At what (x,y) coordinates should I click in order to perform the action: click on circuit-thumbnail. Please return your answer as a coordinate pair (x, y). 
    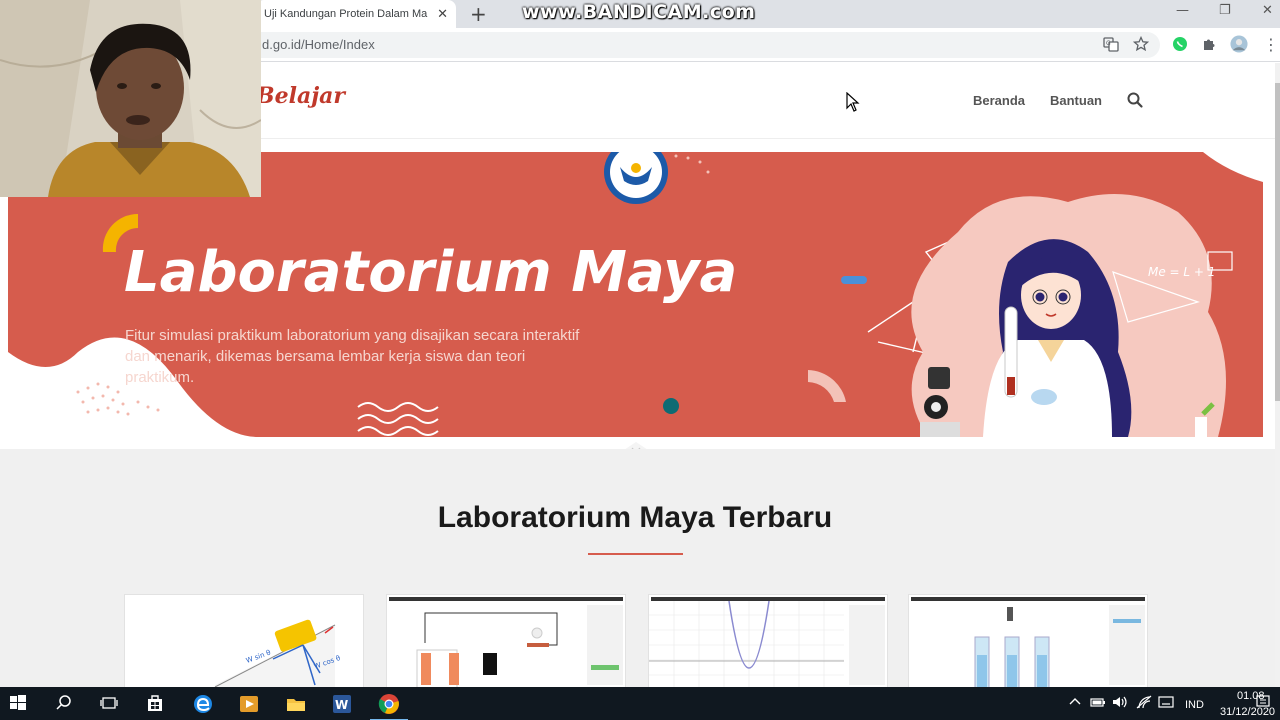
    Looking at the image, I should click on (519, 646).